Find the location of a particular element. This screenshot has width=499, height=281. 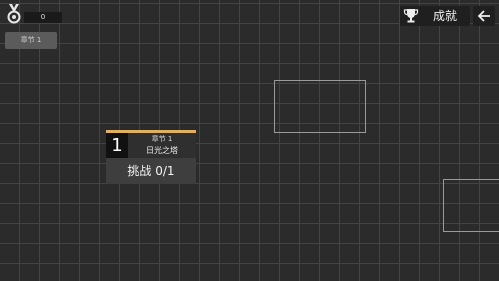

medal-icon is located at coordinates (14, 14).